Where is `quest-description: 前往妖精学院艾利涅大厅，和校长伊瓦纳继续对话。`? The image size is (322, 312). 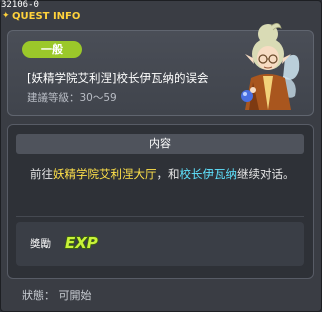 quest-description: 前往妖精学院艾利涅大厅，和校长伊瓦纳继续对话。 is located at coordinates (165, 174).